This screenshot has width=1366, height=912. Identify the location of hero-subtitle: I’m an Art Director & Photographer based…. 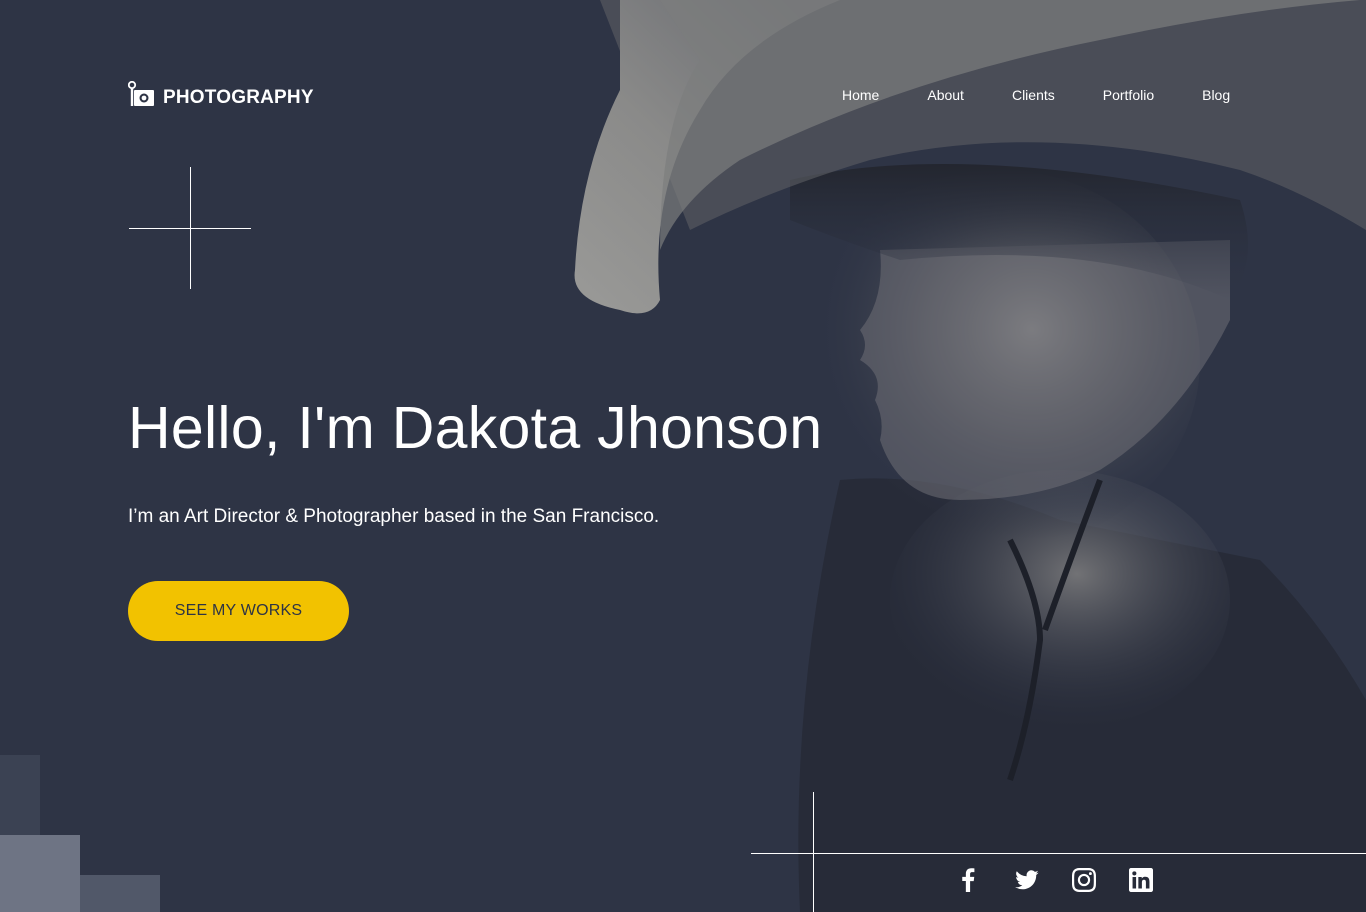
(394, 516).